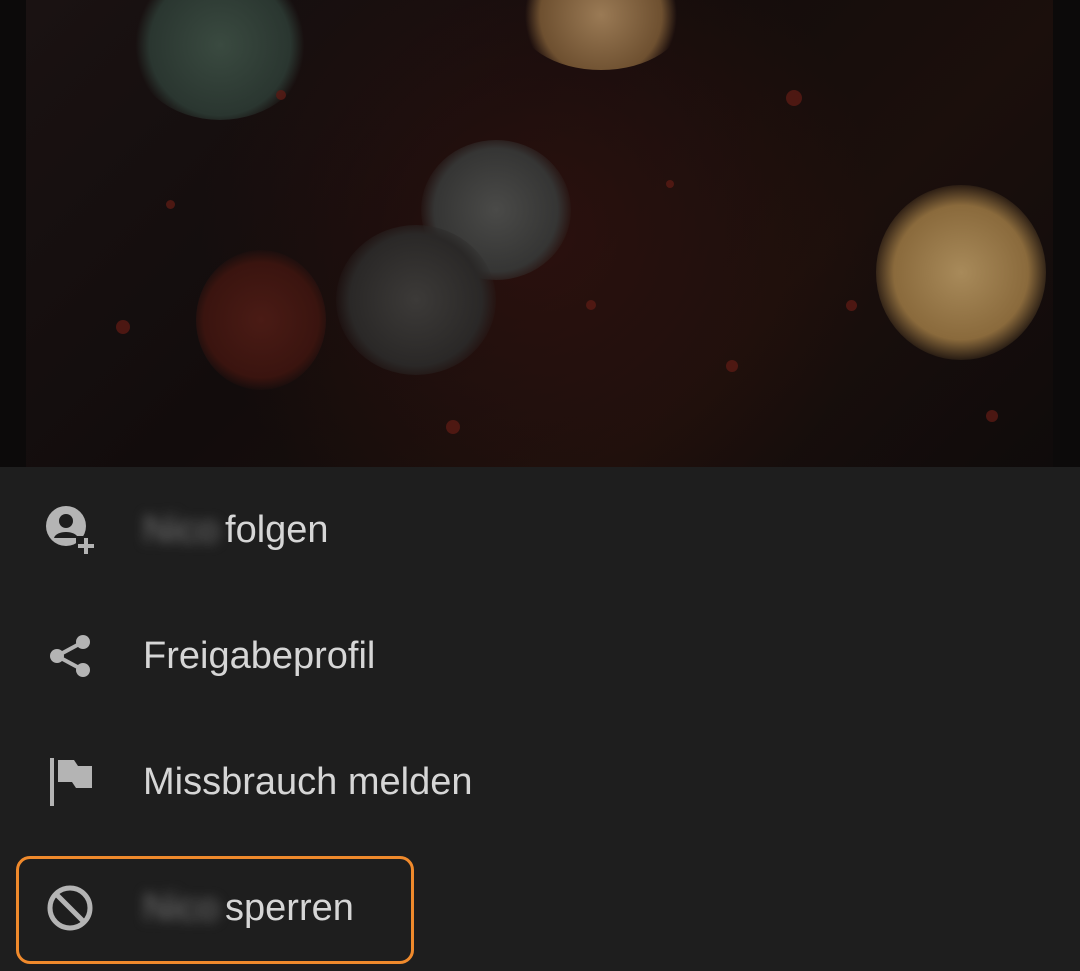  Describe the element at coordinates (540, 782) in the screenshot. I see `report-abuse-menu-item: Missbrauch melden` at that location.